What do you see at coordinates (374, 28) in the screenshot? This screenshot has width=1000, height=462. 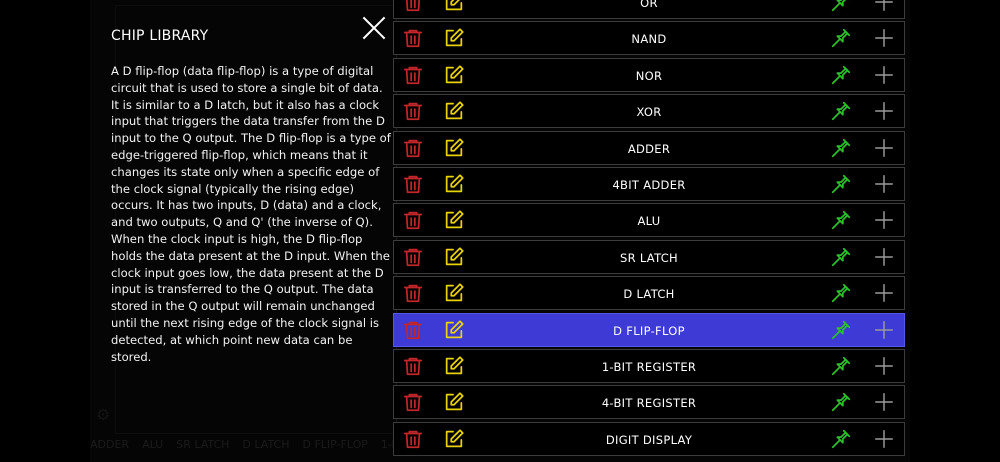 I see `close-icon` at bounding box center [374, 28].